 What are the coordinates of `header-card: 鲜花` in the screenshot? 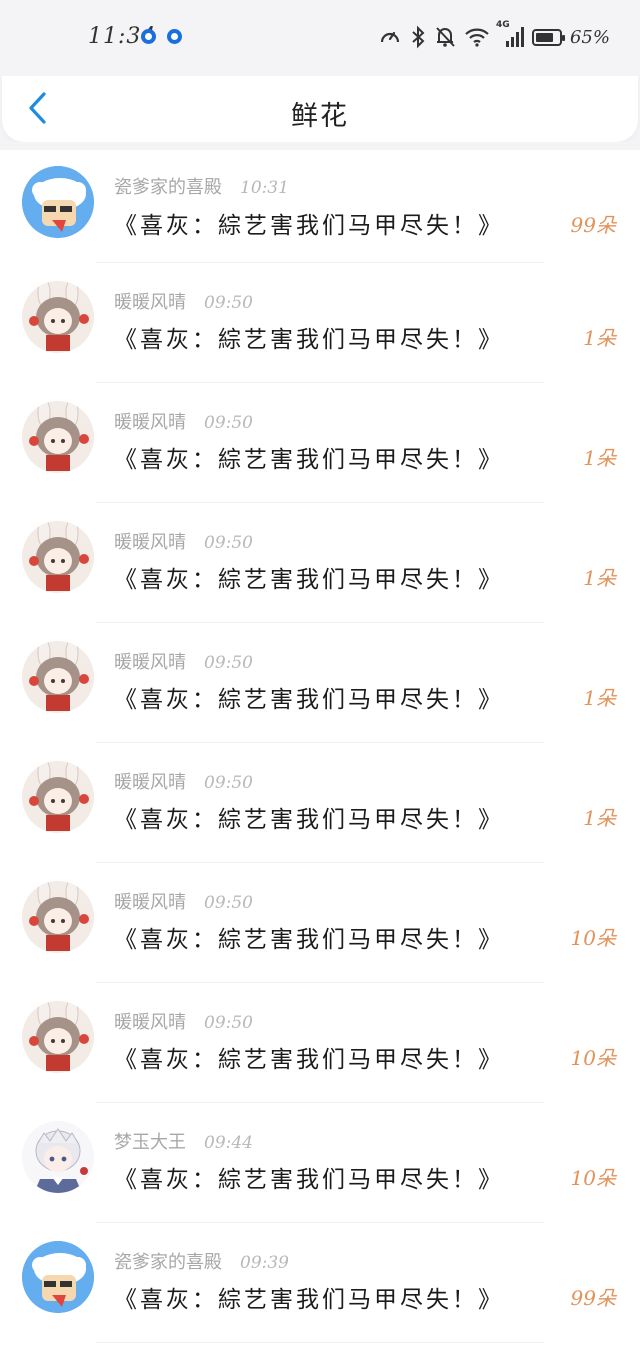 It's located at (320, 109).